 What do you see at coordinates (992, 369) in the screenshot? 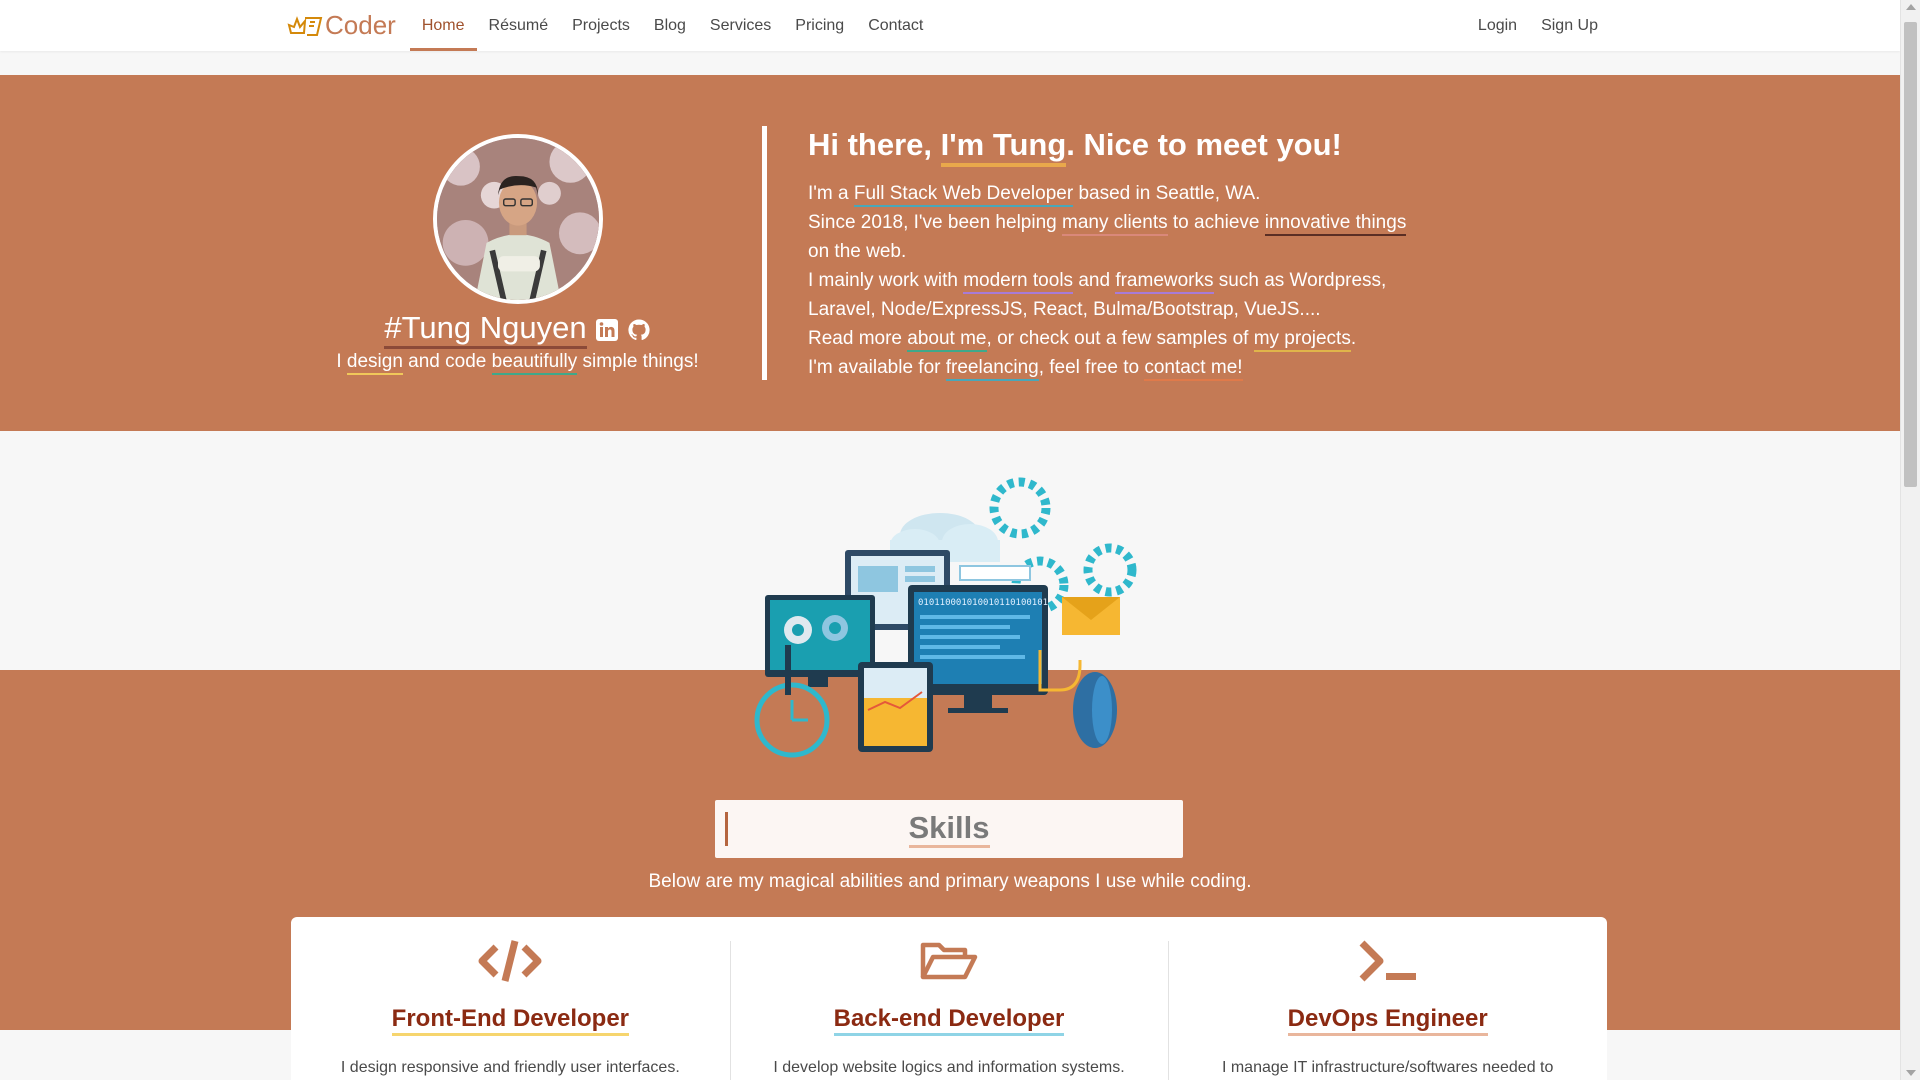
I see `freelancing-link: freelancing` at bounding box center [992, 369].